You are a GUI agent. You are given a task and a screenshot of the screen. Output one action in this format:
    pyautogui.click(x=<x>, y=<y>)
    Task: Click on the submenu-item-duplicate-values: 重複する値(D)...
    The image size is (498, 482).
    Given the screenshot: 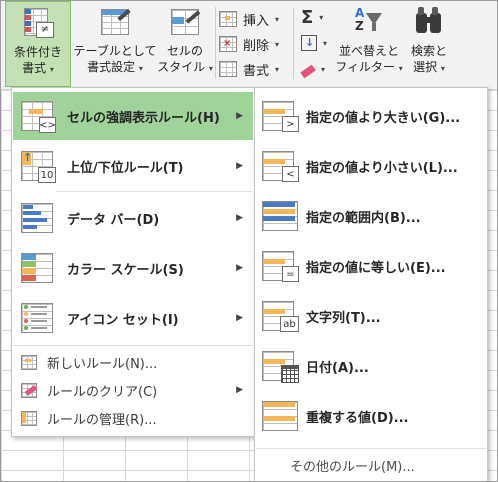 What is the action you would take?
    pyautogui.click(x=371, y=416)
    